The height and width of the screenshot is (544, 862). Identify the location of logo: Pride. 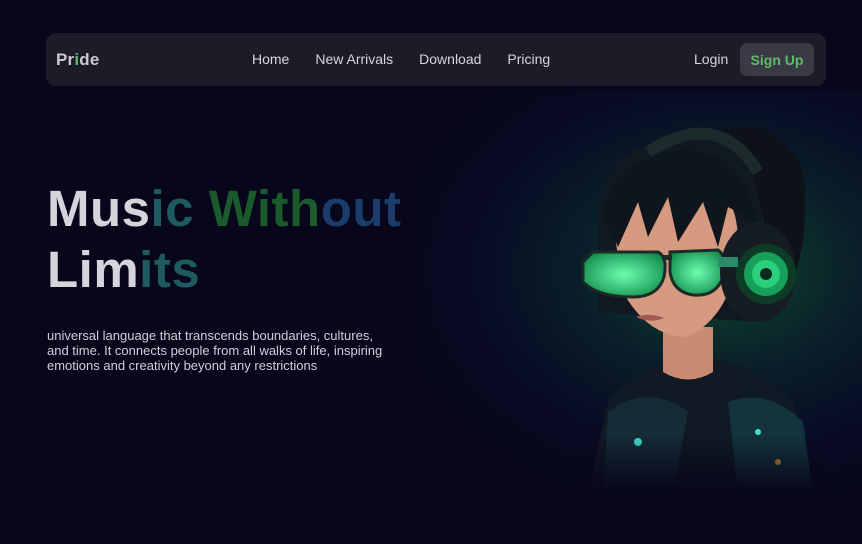
(78, 60).